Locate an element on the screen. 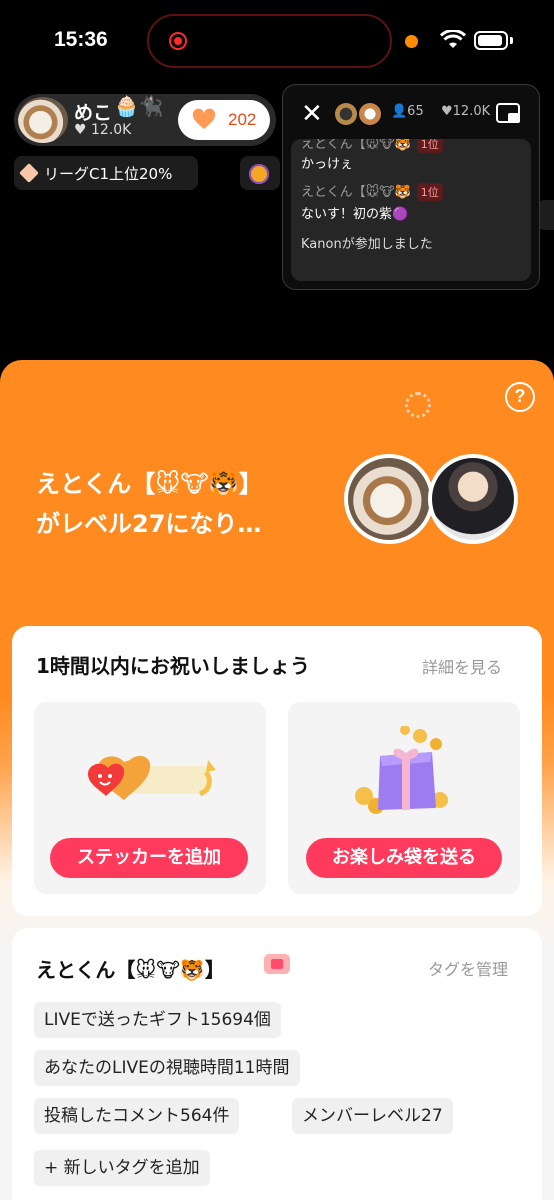 The height and width of the screenshot is (1200, 554). battery-tip is located at coordinates (511, 40).